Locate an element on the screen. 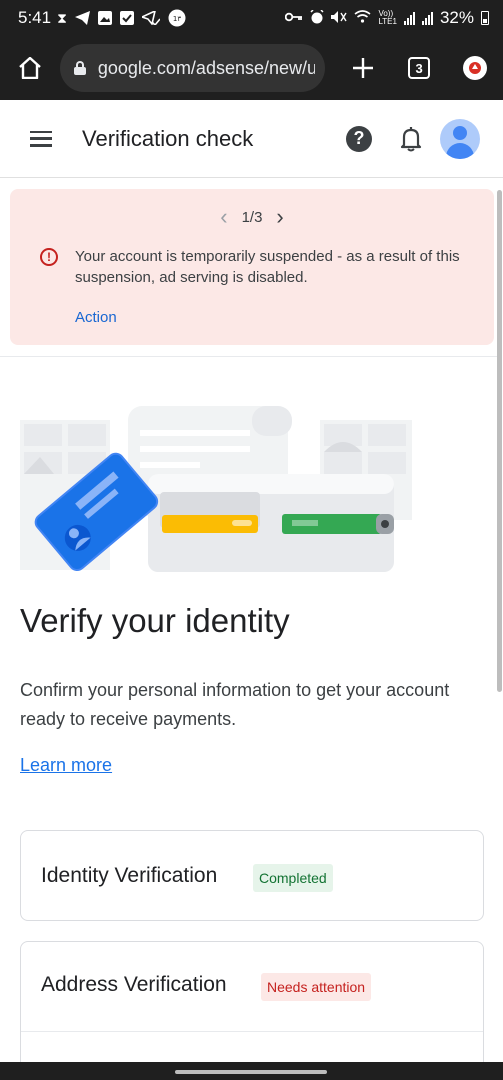  new-tab-button is located at coordinates (363, 68).